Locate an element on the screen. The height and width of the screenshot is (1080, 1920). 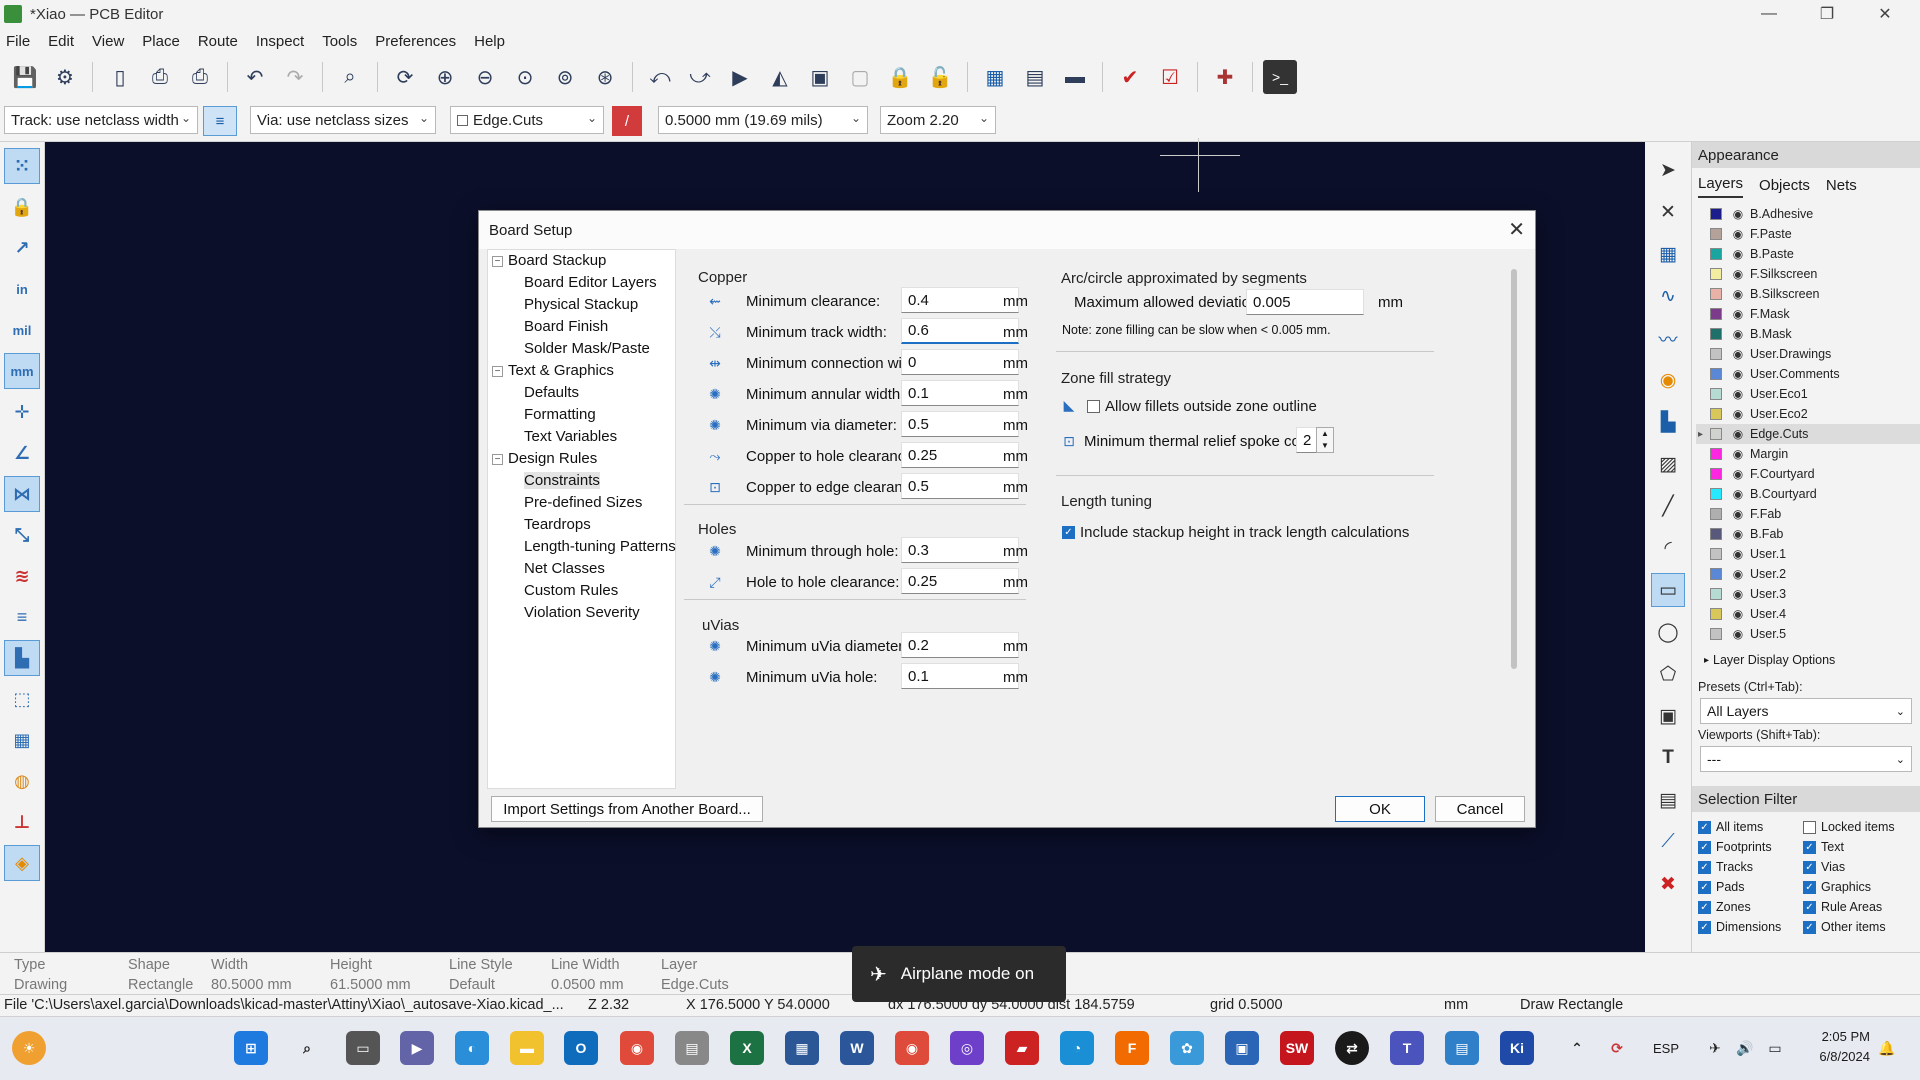
tab-objects: Objects is located at coordinates (1784, 187).